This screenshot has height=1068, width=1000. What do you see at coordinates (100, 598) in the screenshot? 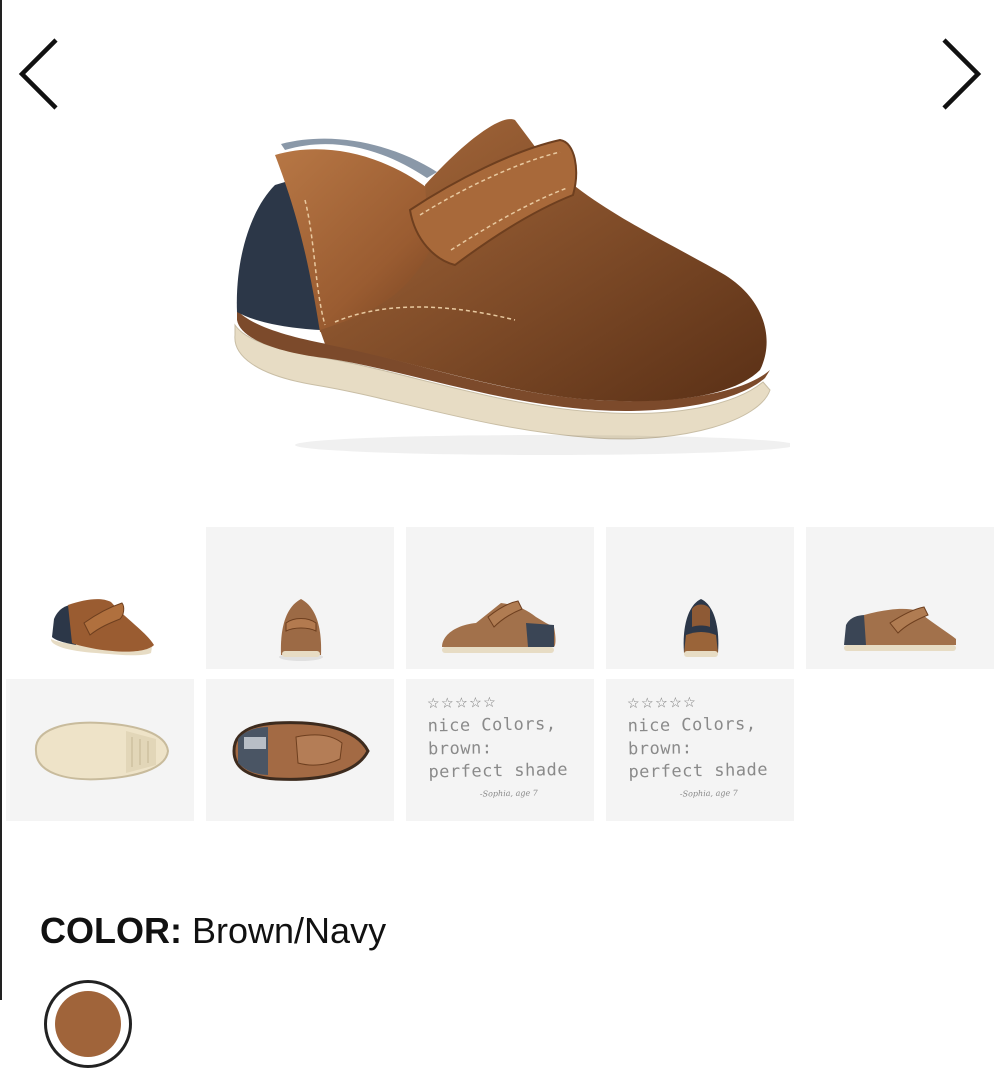
I see `thumbnail-angle-view` at bounding box center [100, 598].